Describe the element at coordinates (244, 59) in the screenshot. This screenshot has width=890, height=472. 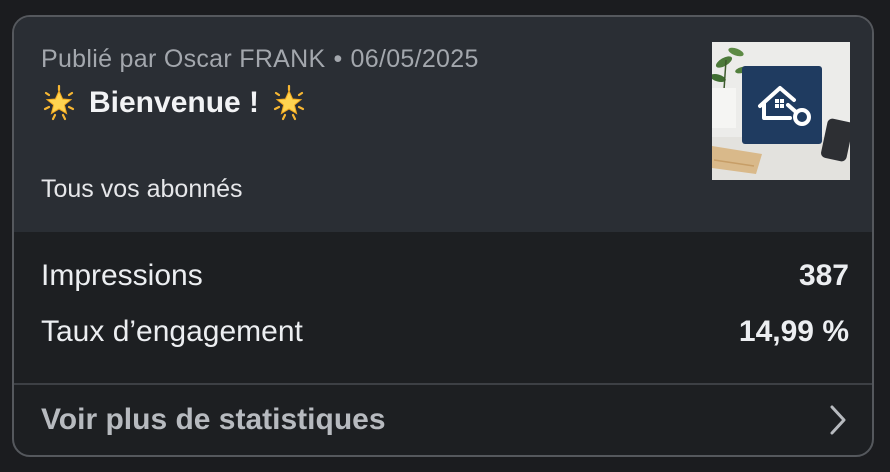
I see `author-name: Oscar FRANK` at that location.